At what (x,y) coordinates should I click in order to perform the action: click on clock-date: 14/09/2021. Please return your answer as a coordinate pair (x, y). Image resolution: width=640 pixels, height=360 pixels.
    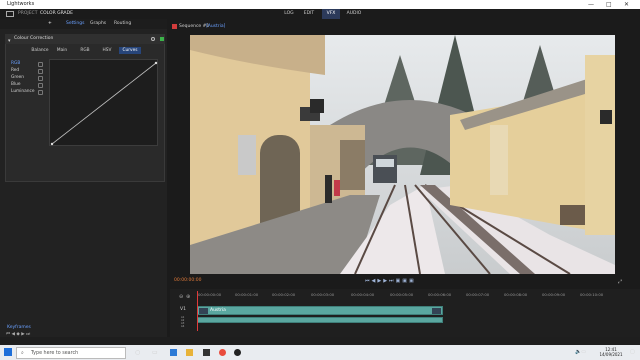
    Looking at the image, I should click on (611, 354).